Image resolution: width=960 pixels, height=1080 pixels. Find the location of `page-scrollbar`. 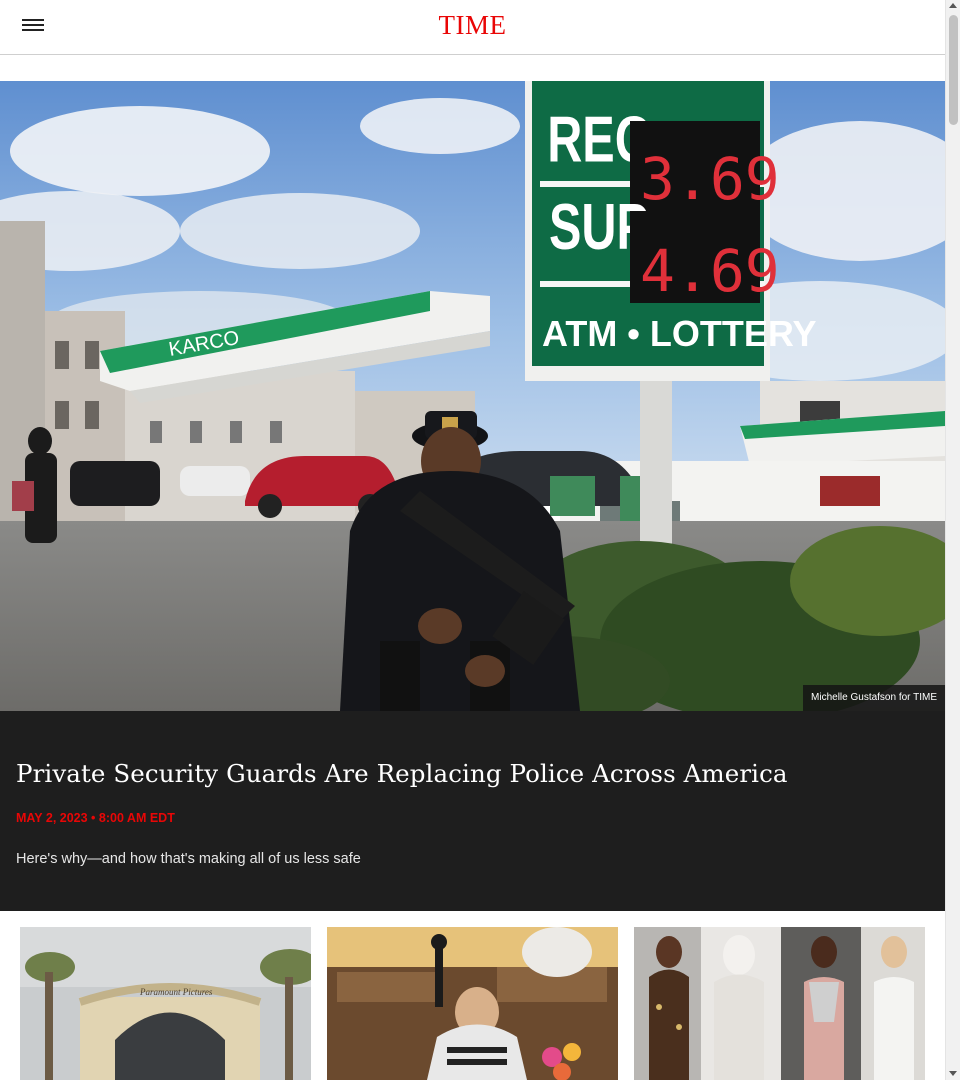

page-scrollbar is located at coordinates (952, 540).